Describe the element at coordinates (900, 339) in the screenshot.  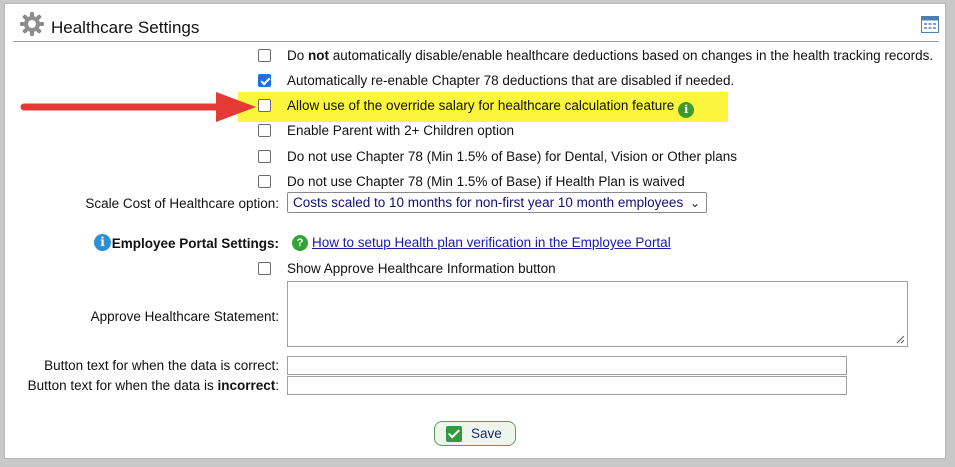
I see `resize-grip-icon` at that location.